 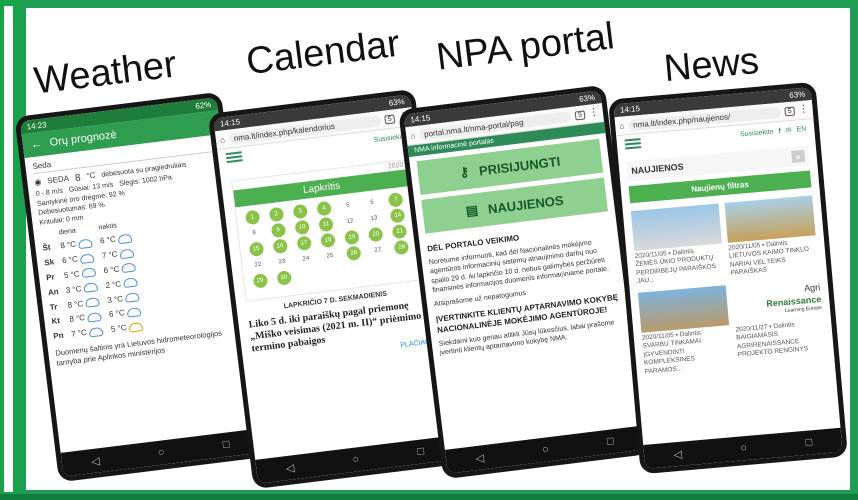 What do you see at coordinates (260, 281) in the screenshot?
I see `calendar-day: 29` at bounding box center [260, 281].